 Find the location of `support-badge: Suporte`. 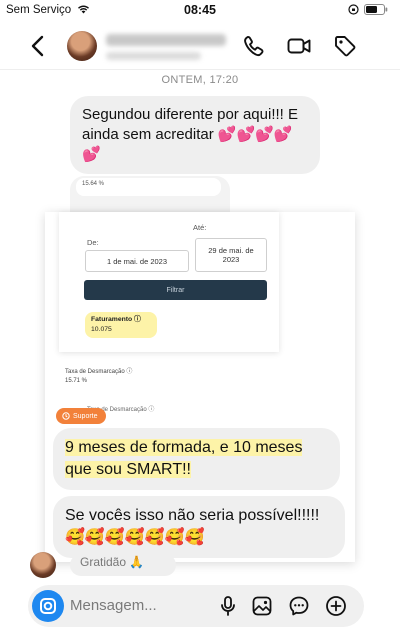

support-badge: Suporte is located at coordinates (81, 416).